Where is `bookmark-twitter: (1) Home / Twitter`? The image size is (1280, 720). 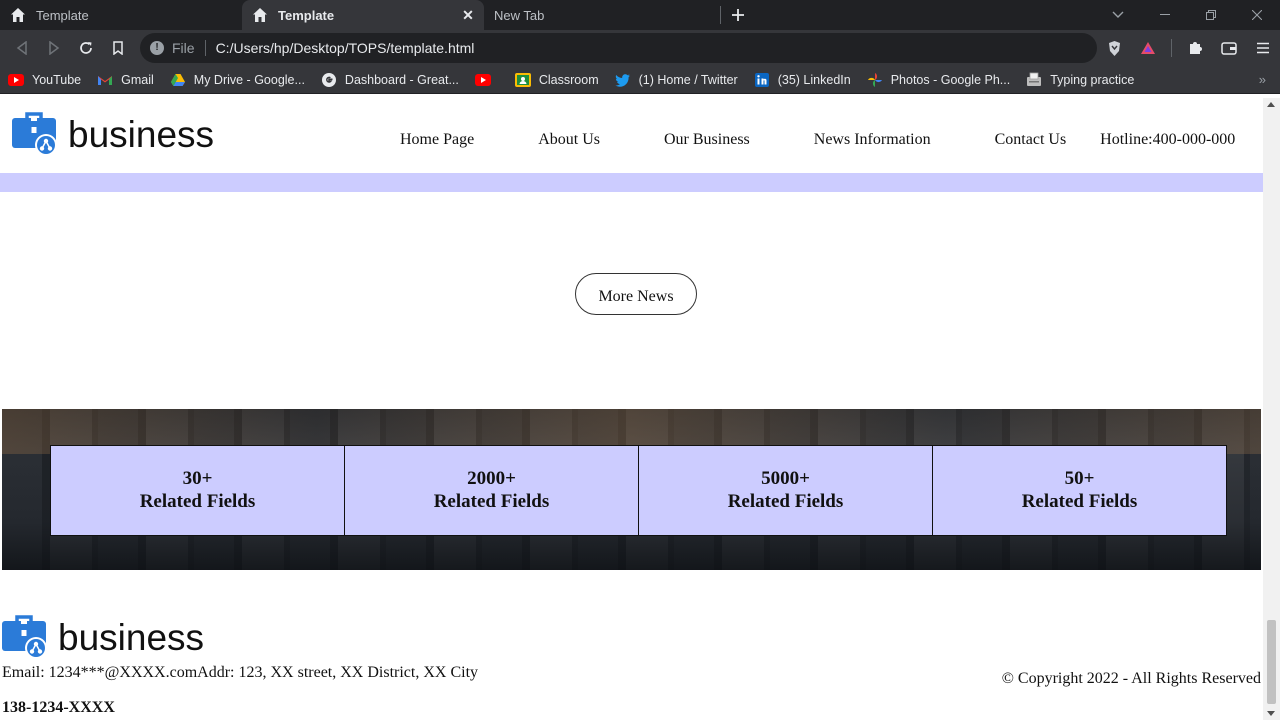 bookmark-twitter: (1) Home / Twitter is located at coordinates (676, 80).